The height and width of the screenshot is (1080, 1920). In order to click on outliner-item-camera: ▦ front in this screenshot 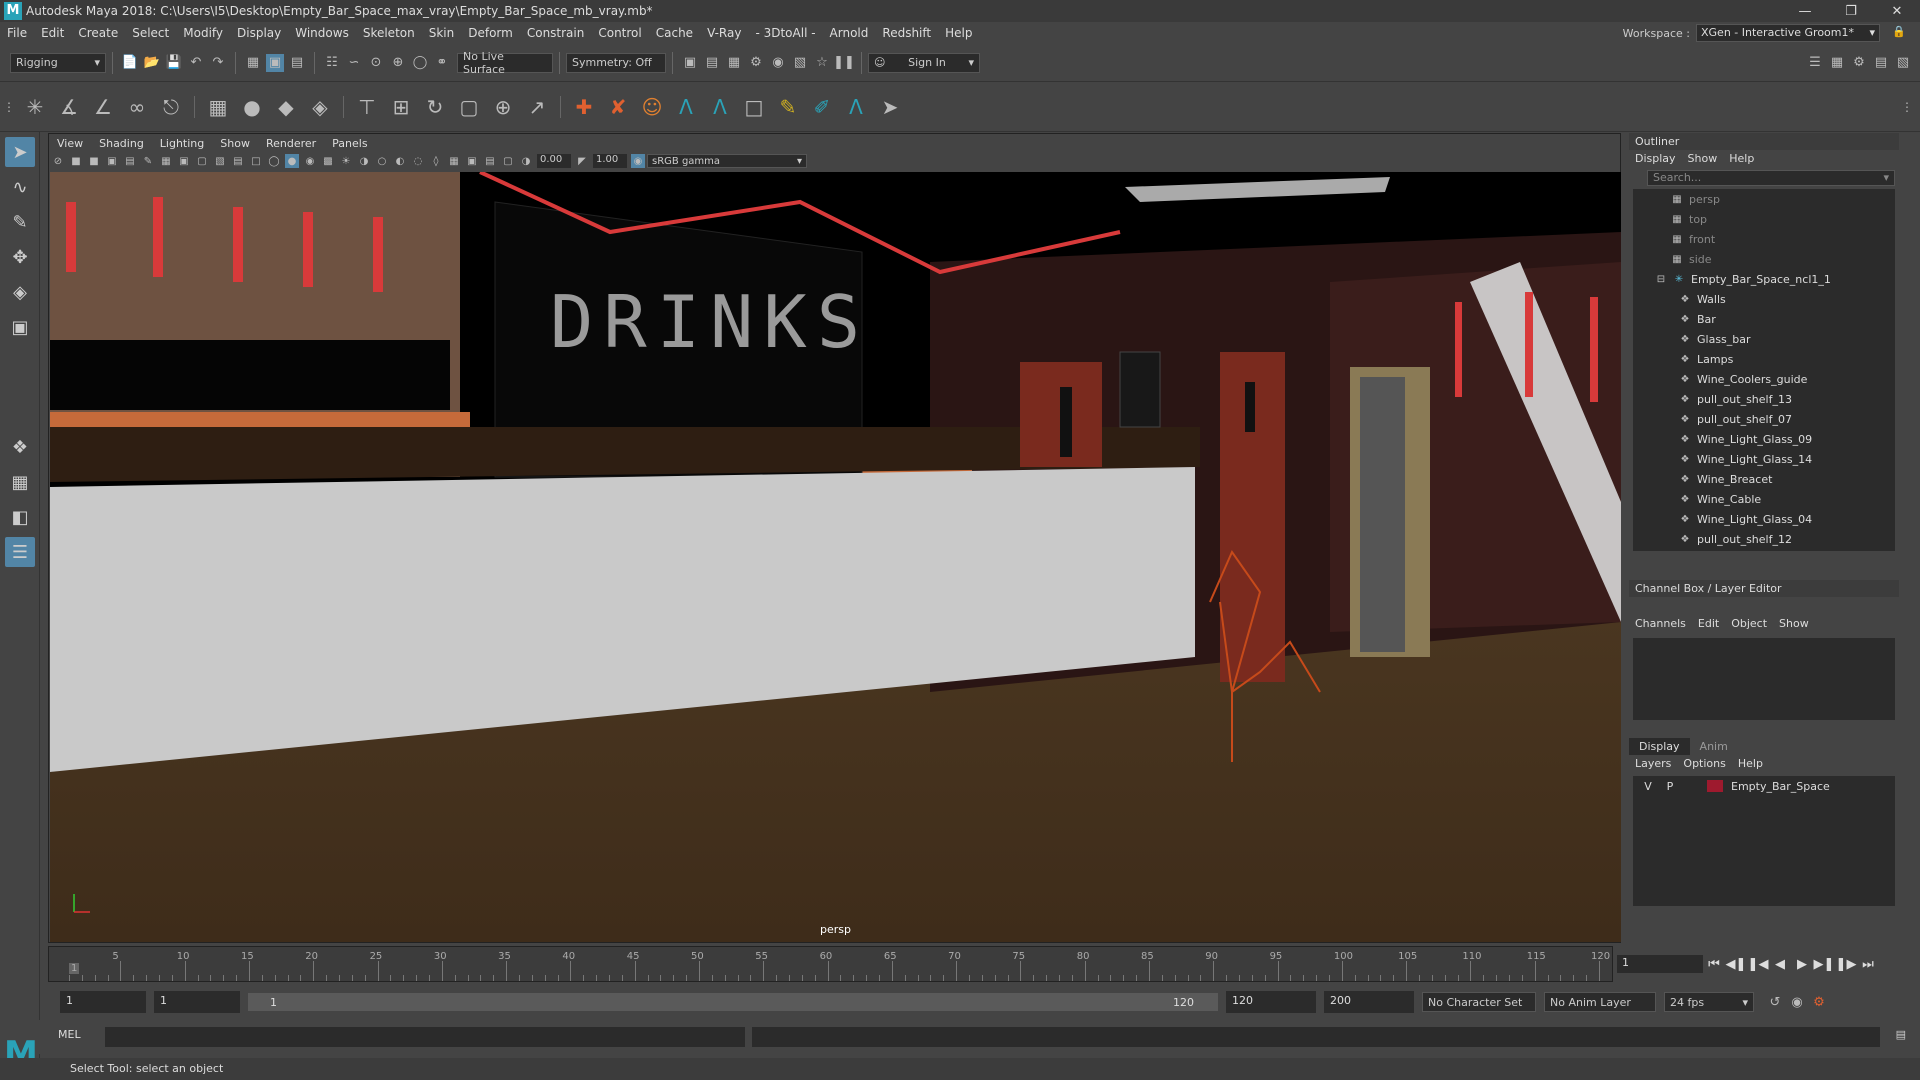, I will do `click(1764, 239)`.